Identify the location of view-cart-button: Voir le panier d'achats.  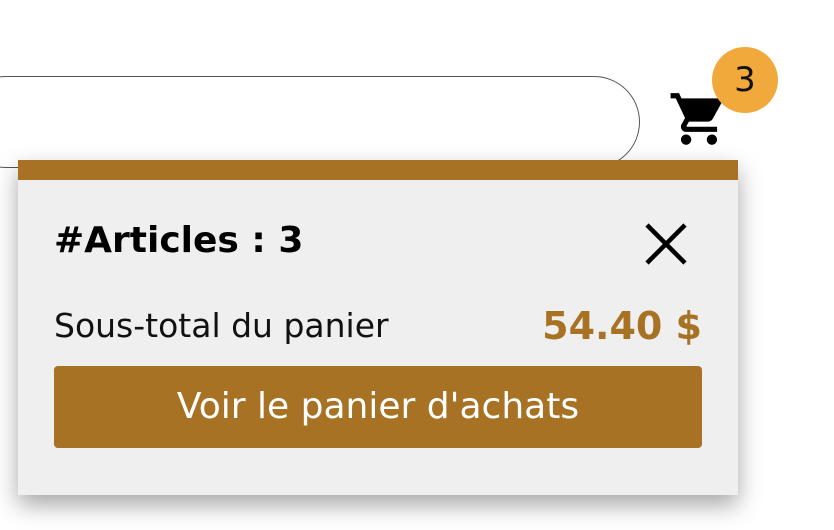
(378, 407).